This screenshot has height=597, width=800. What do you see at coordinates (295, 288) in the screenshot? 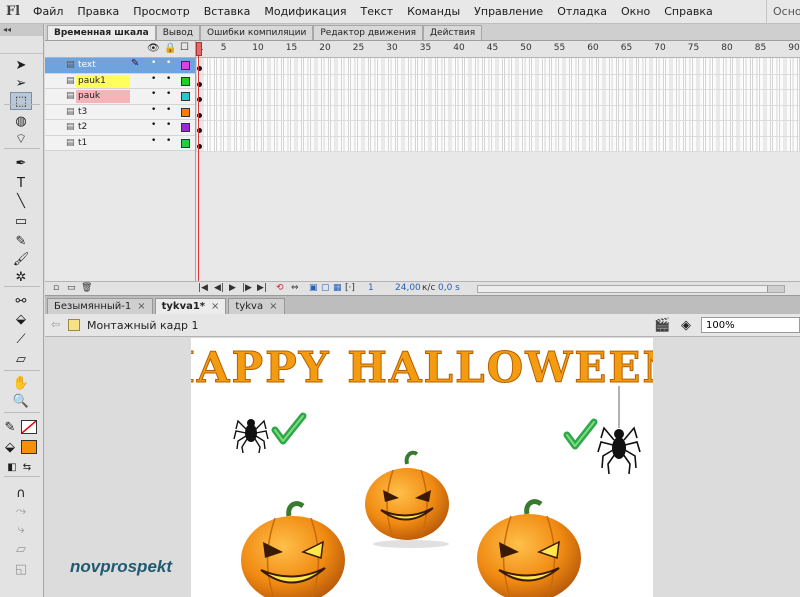
I see `center-frame-icon: ⇔` at bounding box center [295, 288].